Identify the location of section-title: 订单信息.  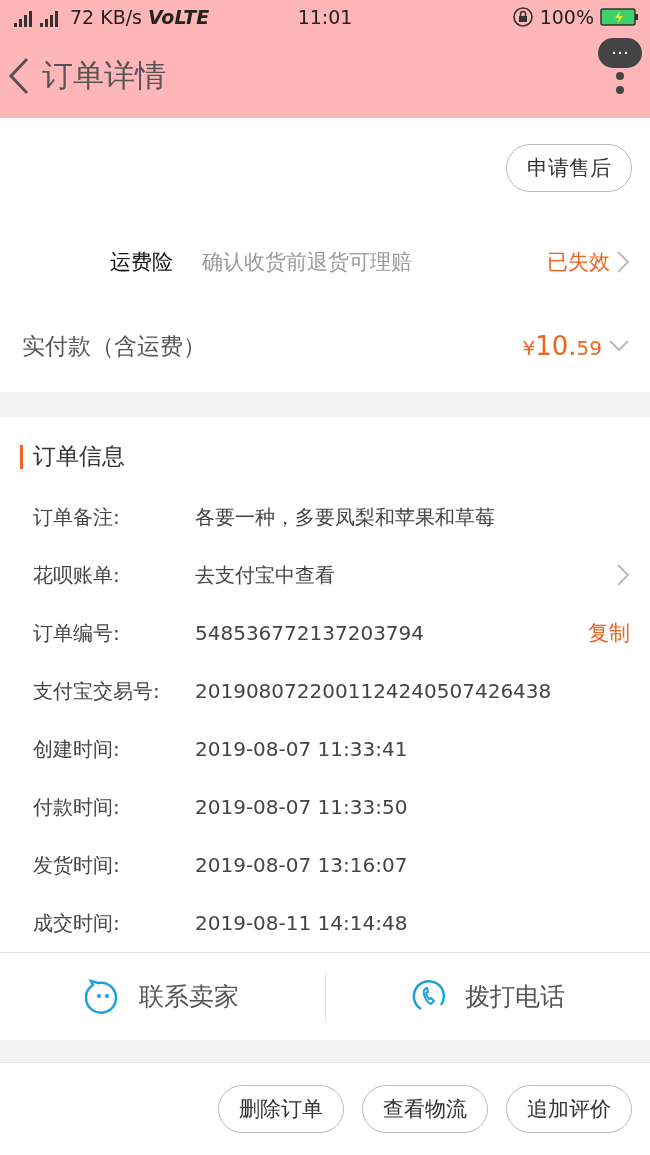
(79, 456).